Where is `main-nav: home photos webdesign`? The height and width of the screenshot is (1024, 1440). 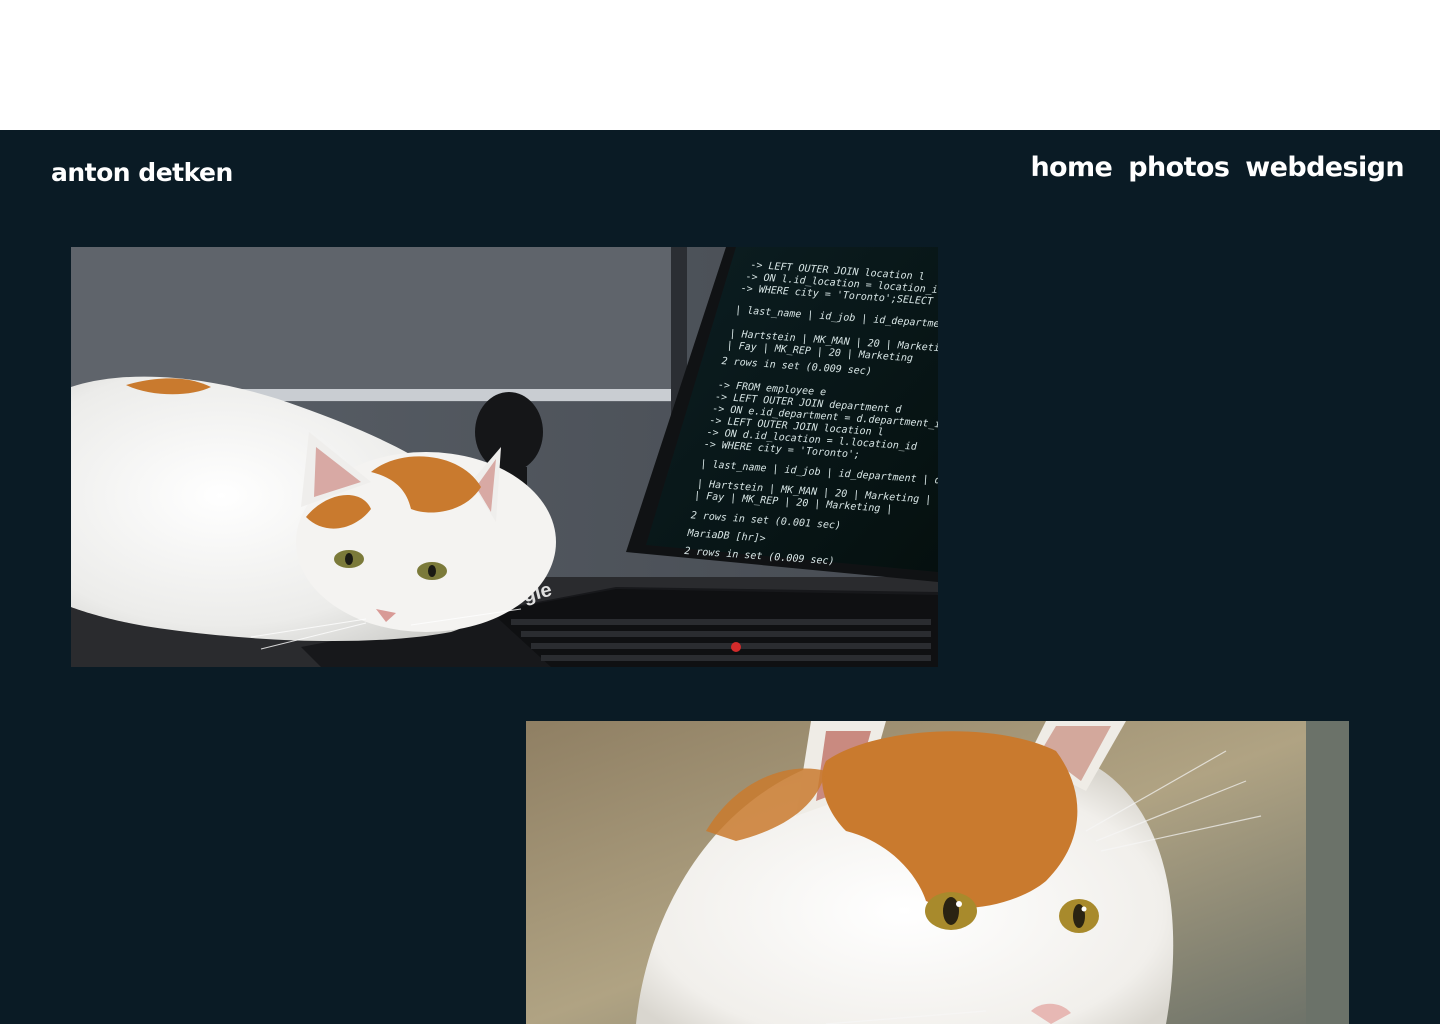 main-nav: home photos webdesign is located at coordinates (1217, 167).